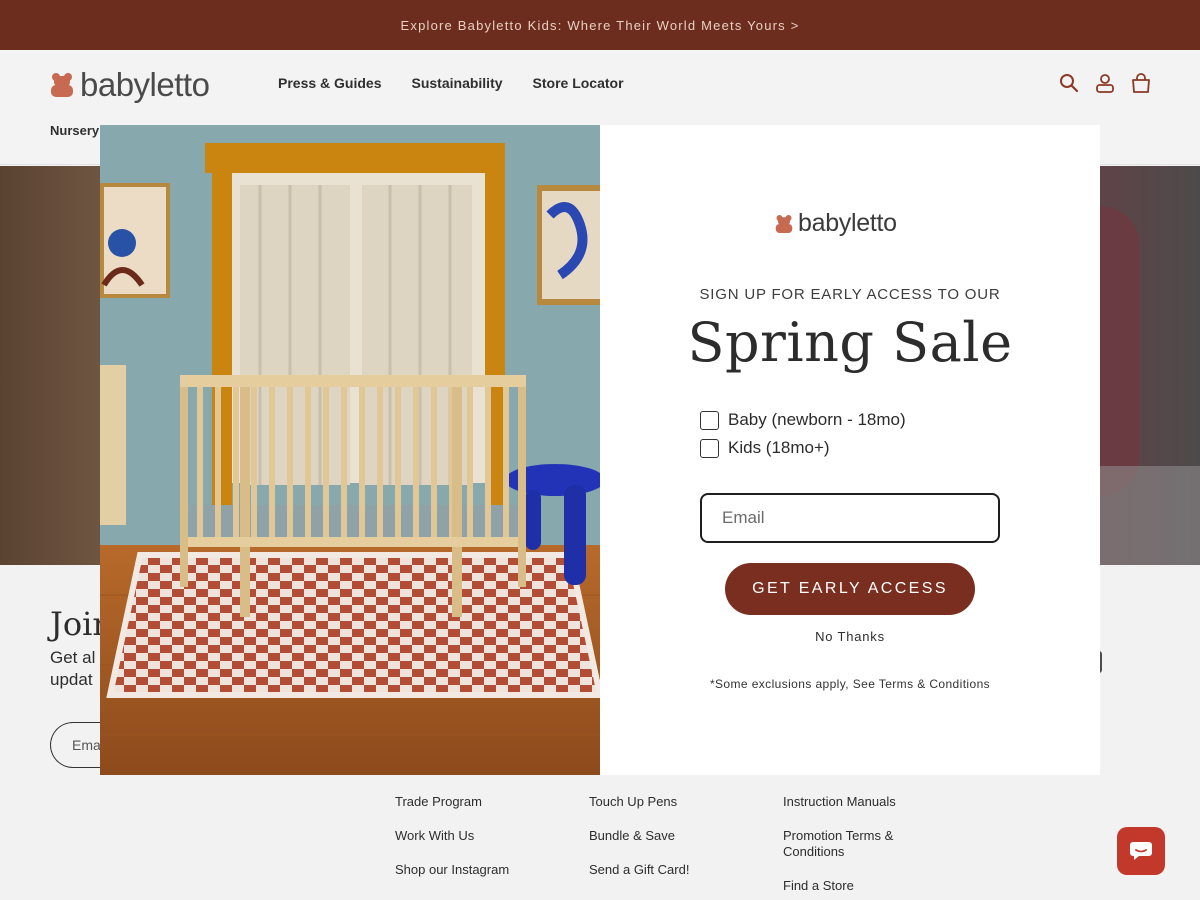 The height and width of the screenshot is (900, 1200). I want to click on footer-link-promotion-terms-line1: Promotion Terms &, so click(838, 835).